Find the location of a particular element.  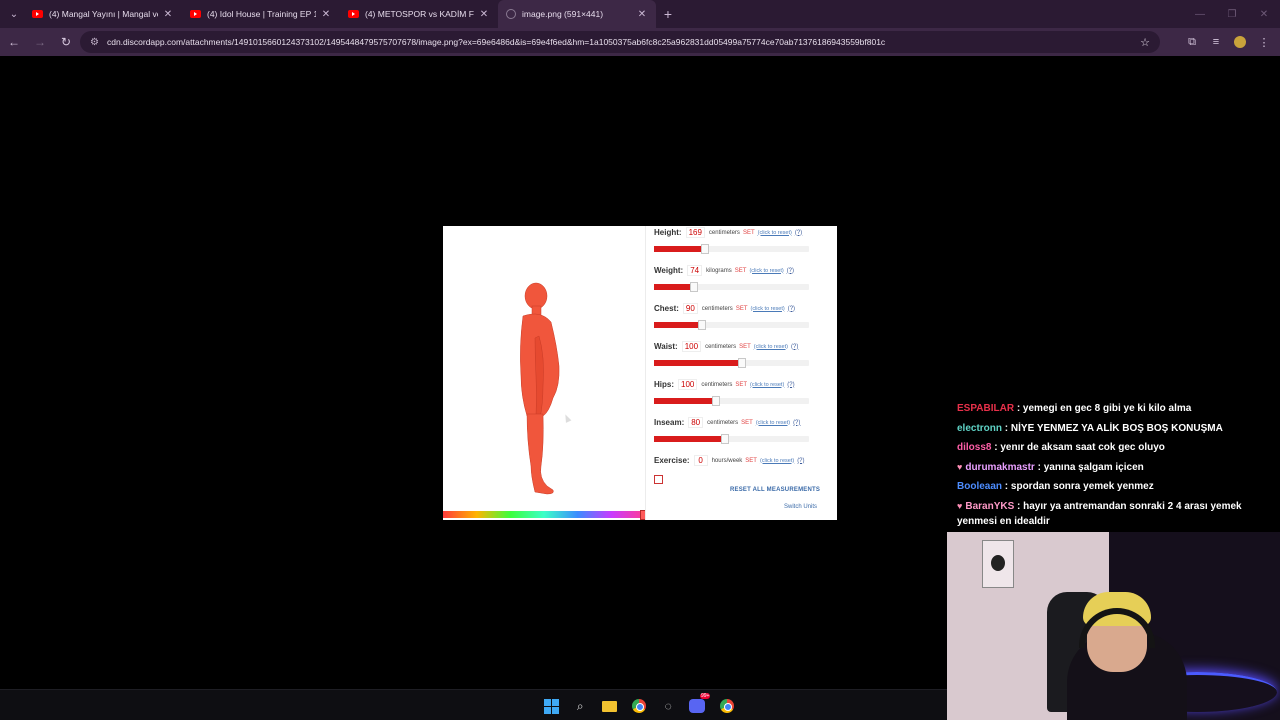

waist-input: 100 is located at coordinates (691, 346).